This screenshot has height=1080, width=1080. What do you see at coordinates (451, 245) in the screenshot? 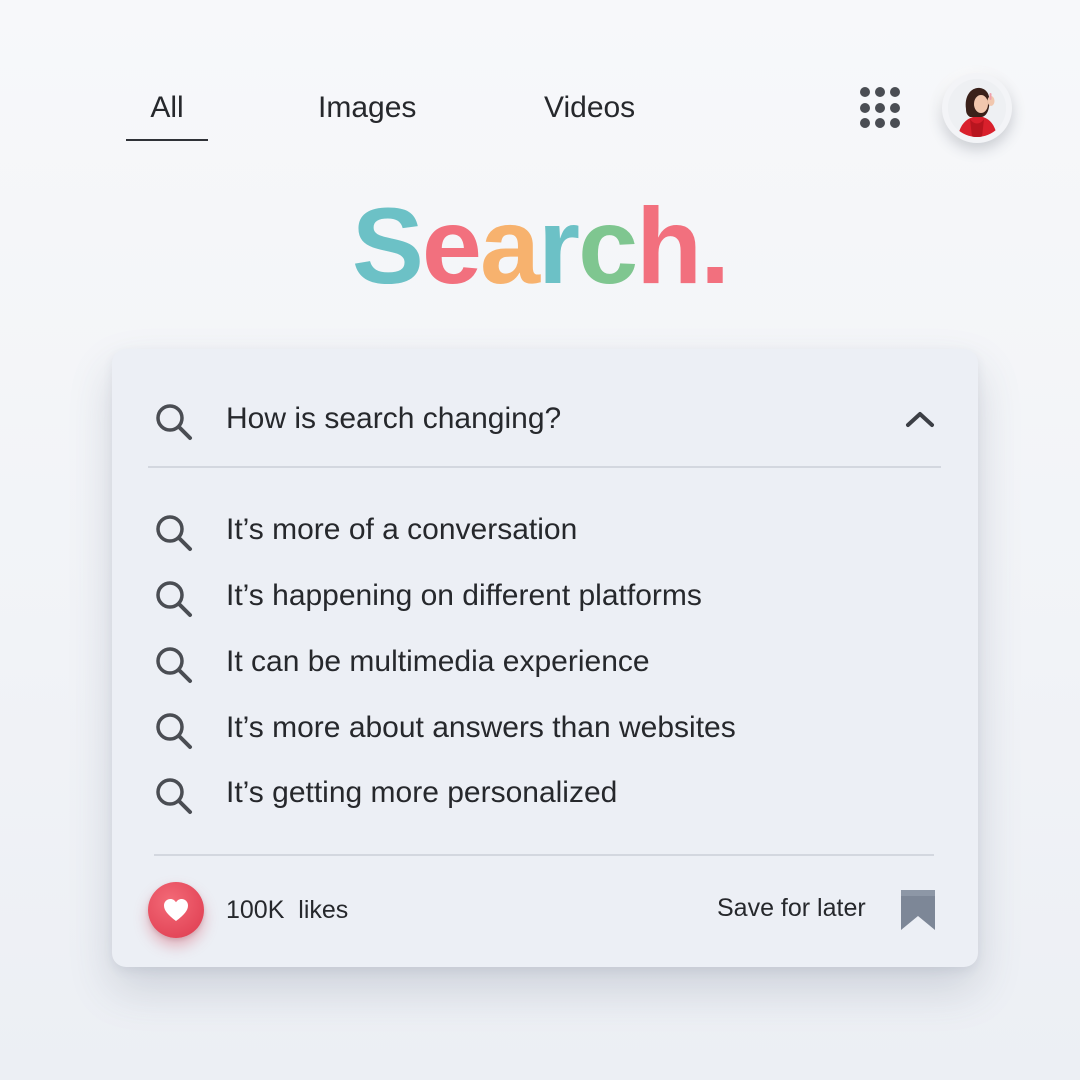
I see `logo-letter: e` at bounding box center [451, 245].